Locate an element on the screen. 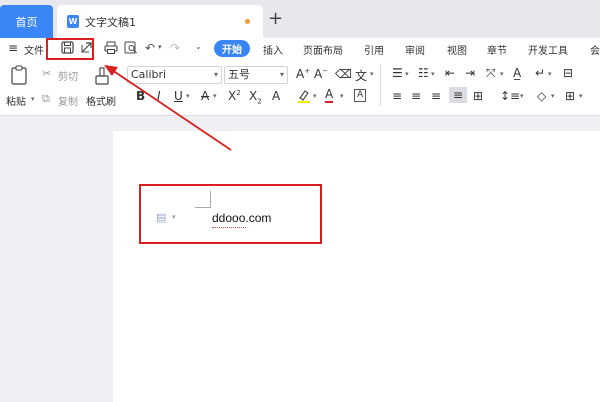  annotation-arrow-icon is located at coordinates (168, 108).